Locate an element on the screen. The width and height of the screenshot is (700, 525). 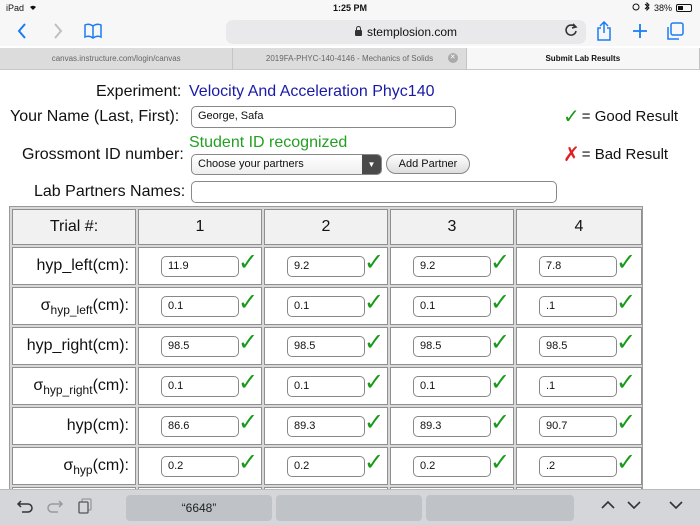
chevron-up-icon is located at coordinates (608, 507).